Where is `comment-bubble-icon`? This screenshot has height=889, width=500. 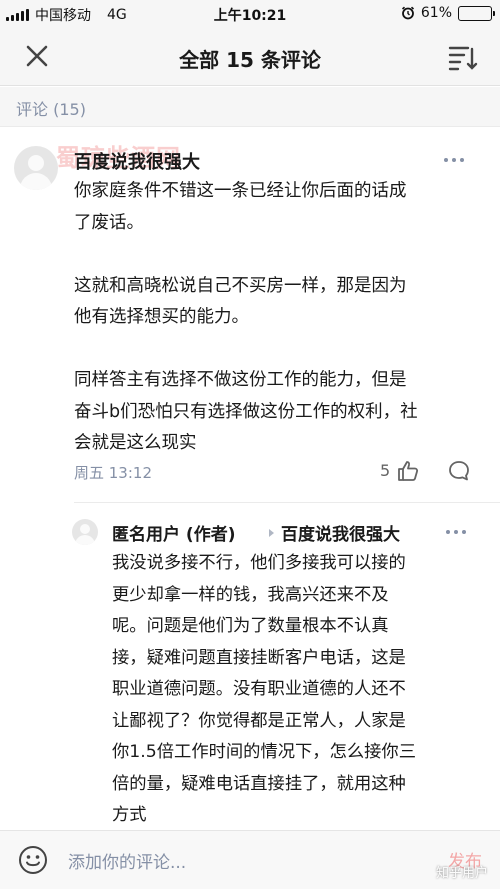 comment-bubble-icon is located at coordinates (459, 471).